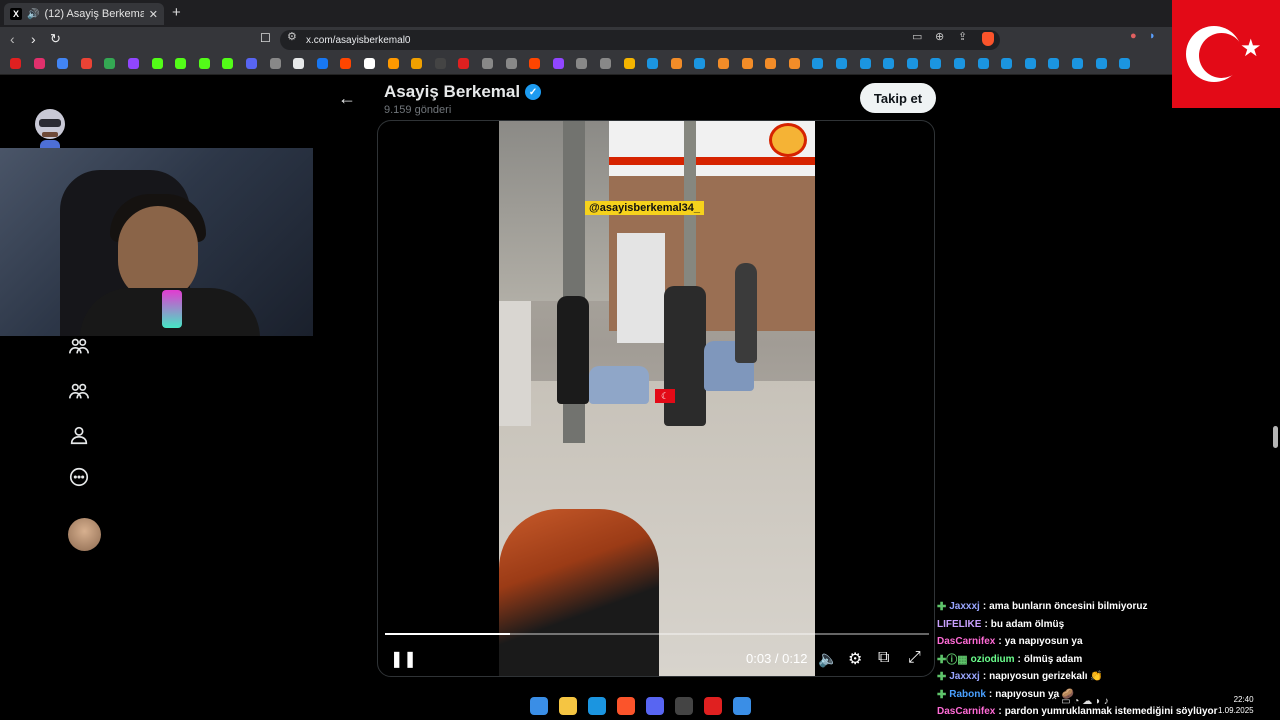 The image size is (1280, 720). I want to click on picture-in-picture-icon: ⧉, so click(883, 658).